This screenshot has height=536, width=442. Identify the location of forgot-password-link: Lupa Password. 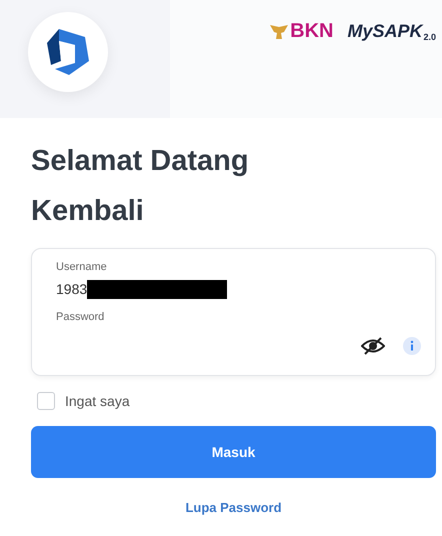
(233, 507).